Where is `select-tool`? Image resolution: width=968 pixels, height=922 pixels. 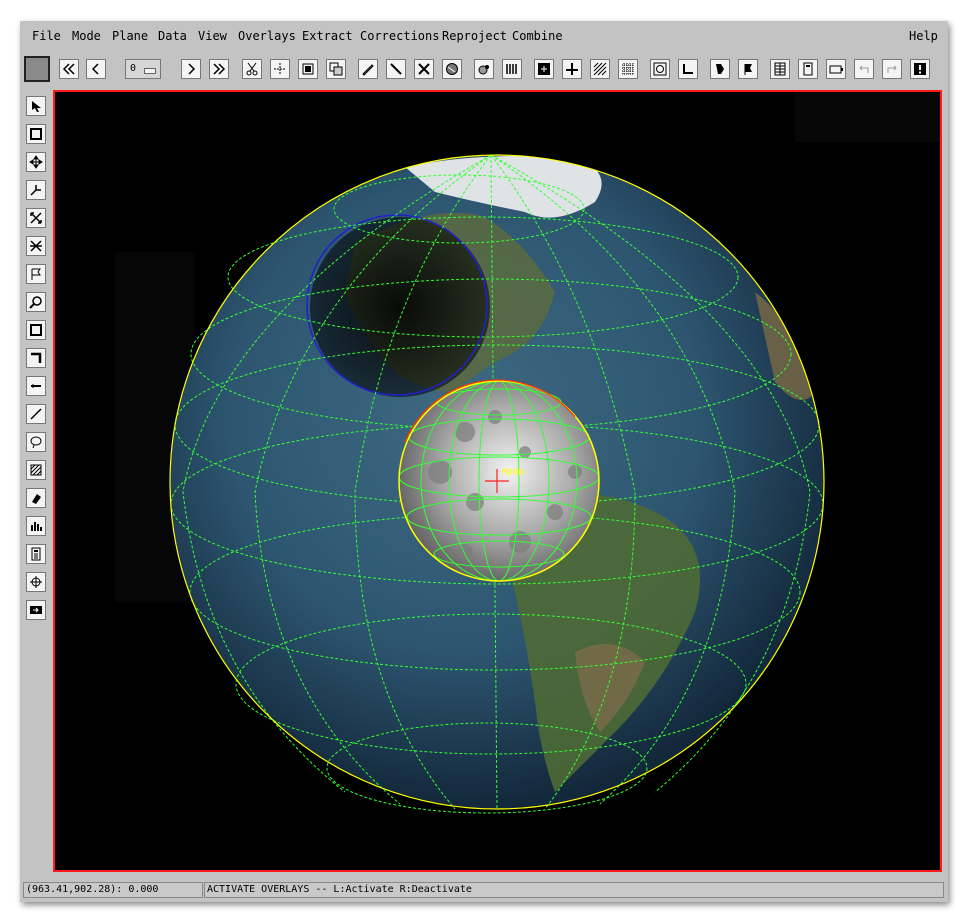 select-tool is located at coordinates (36, 106).